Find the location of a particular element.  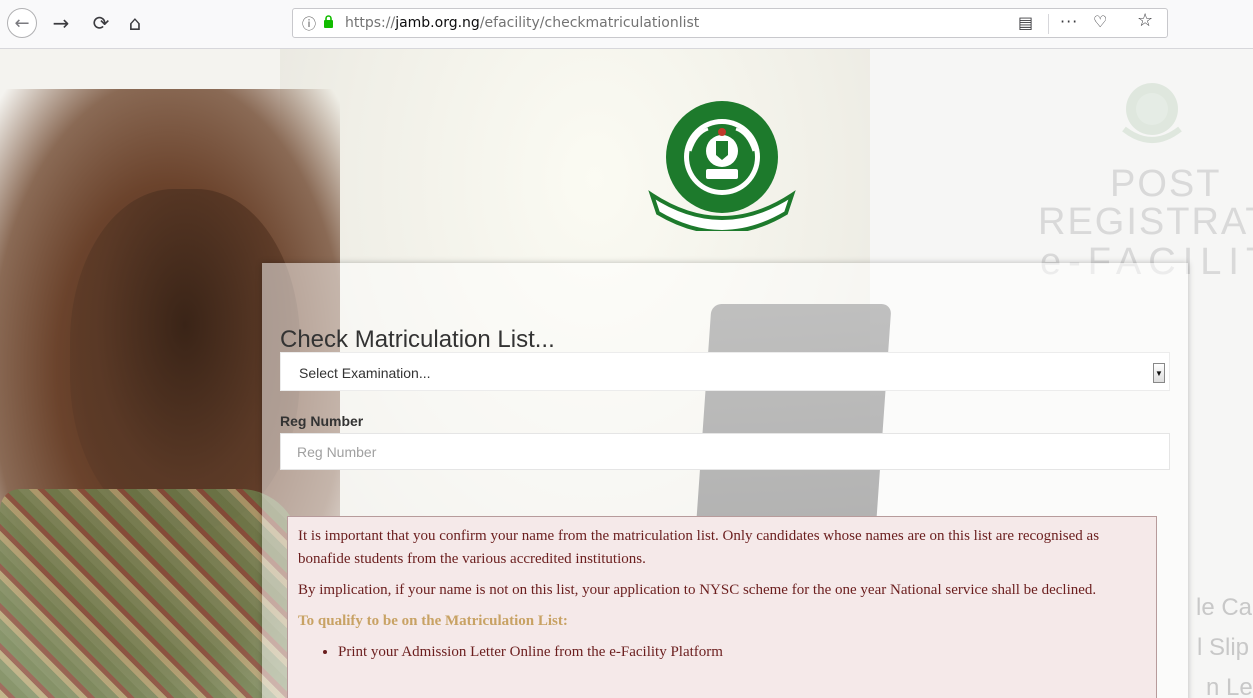

site-info-icon: ⓘ is located at coordinates (309, 24).